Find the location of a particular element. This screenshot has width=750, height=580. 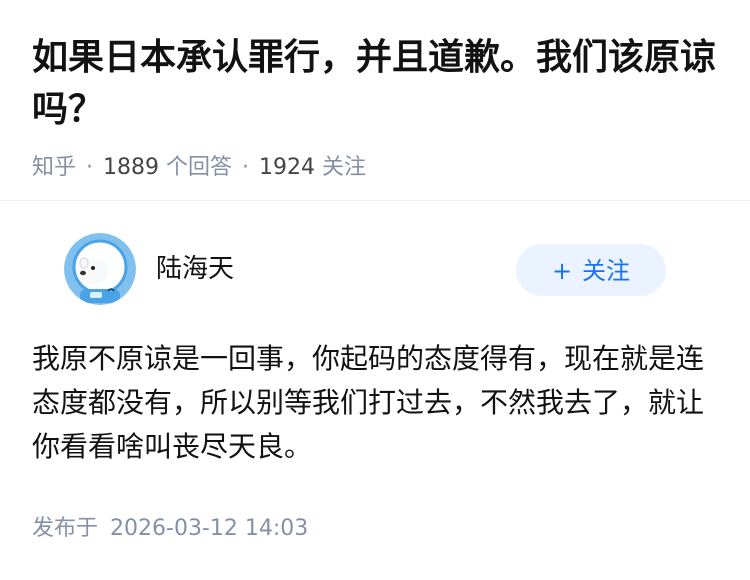

follower-count: 1924 is located at coordinates (287, 167).